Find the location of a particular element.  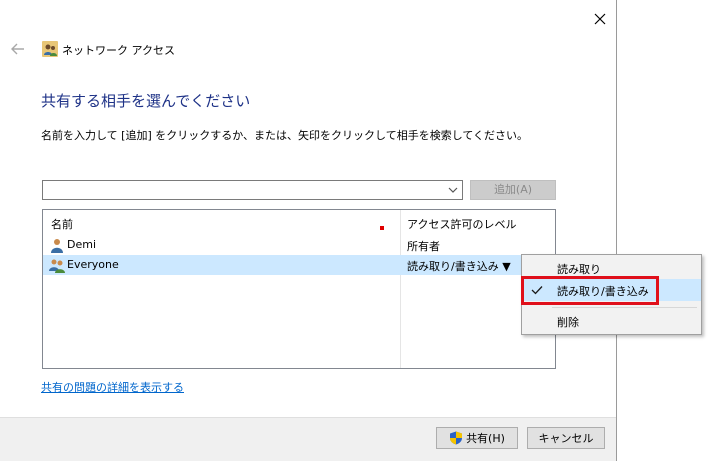

share-button: 共有(H) is located at coordinates (477, 438).